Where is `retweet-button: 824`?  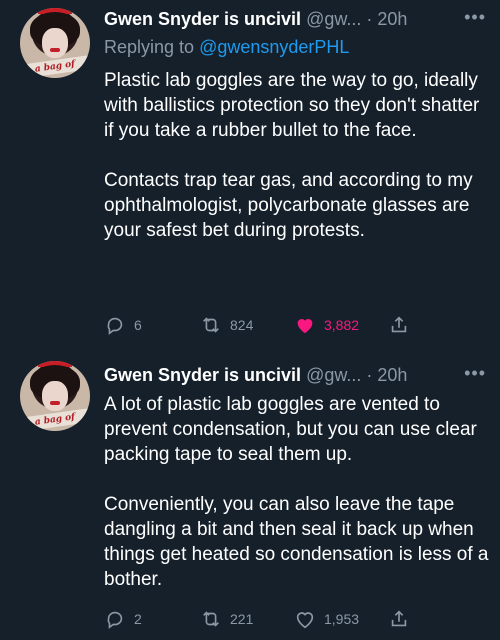
retweet-button: 824 is located at coordinates (226, 325).